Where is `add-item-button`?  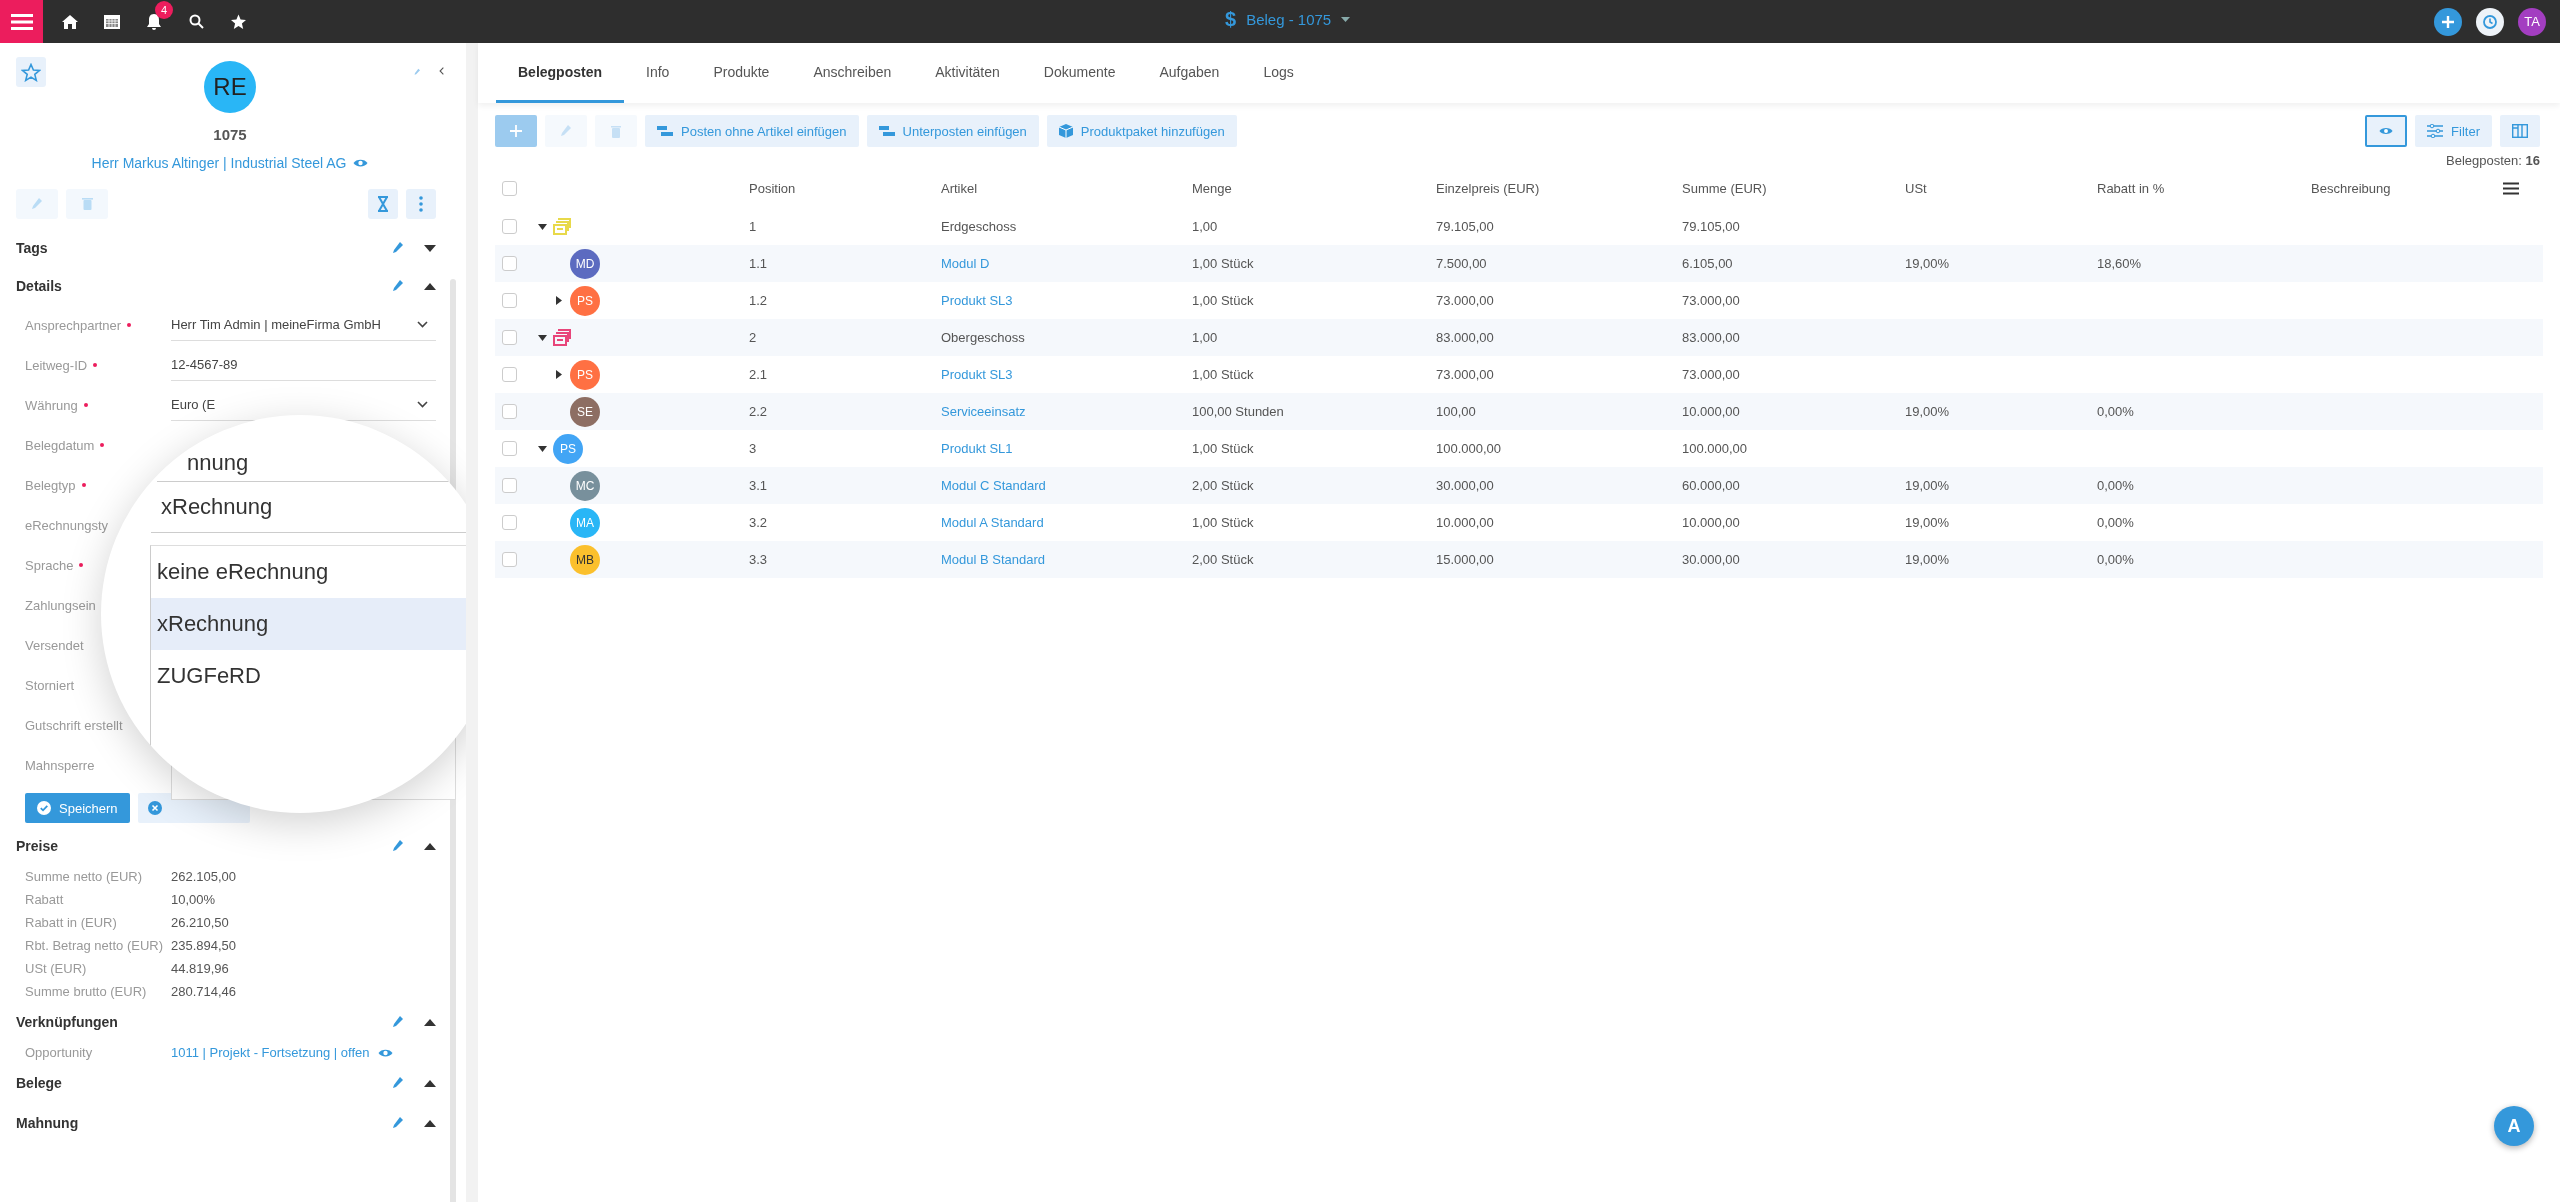
add-item-button is located at coordinates (516, 131).